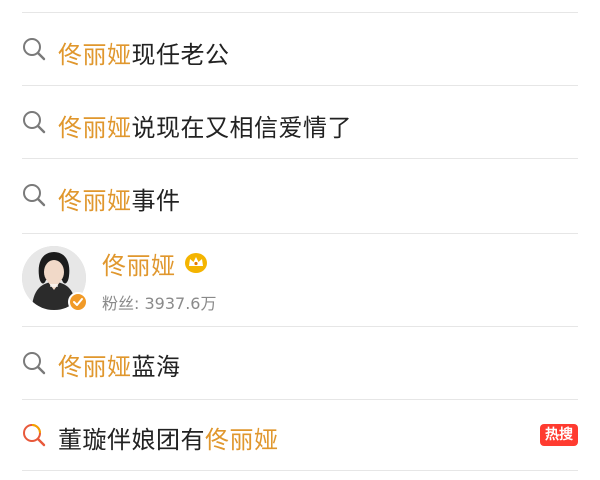 Image resolution: width=600 pixels, height=480 pixels. What do you see at coordinates (159, 303) in the screenshot?
I see `fans-count: 粉丝: 3937.6万` at bounding box center [159, 303].